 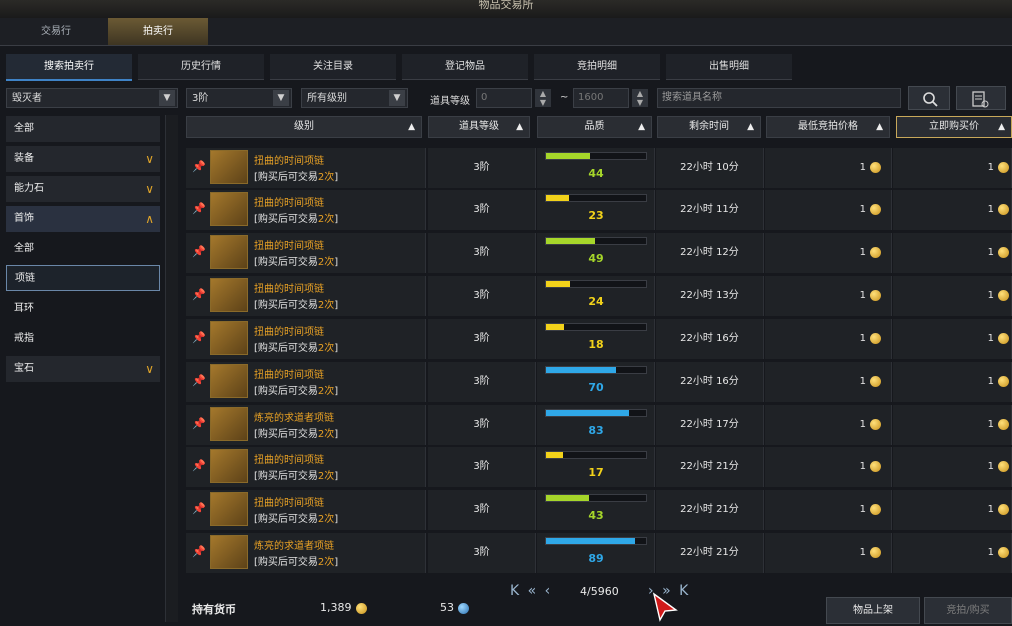 I want to click on header-buy-now-price: 立即购买价 ▲, so click(x=954, y=127).